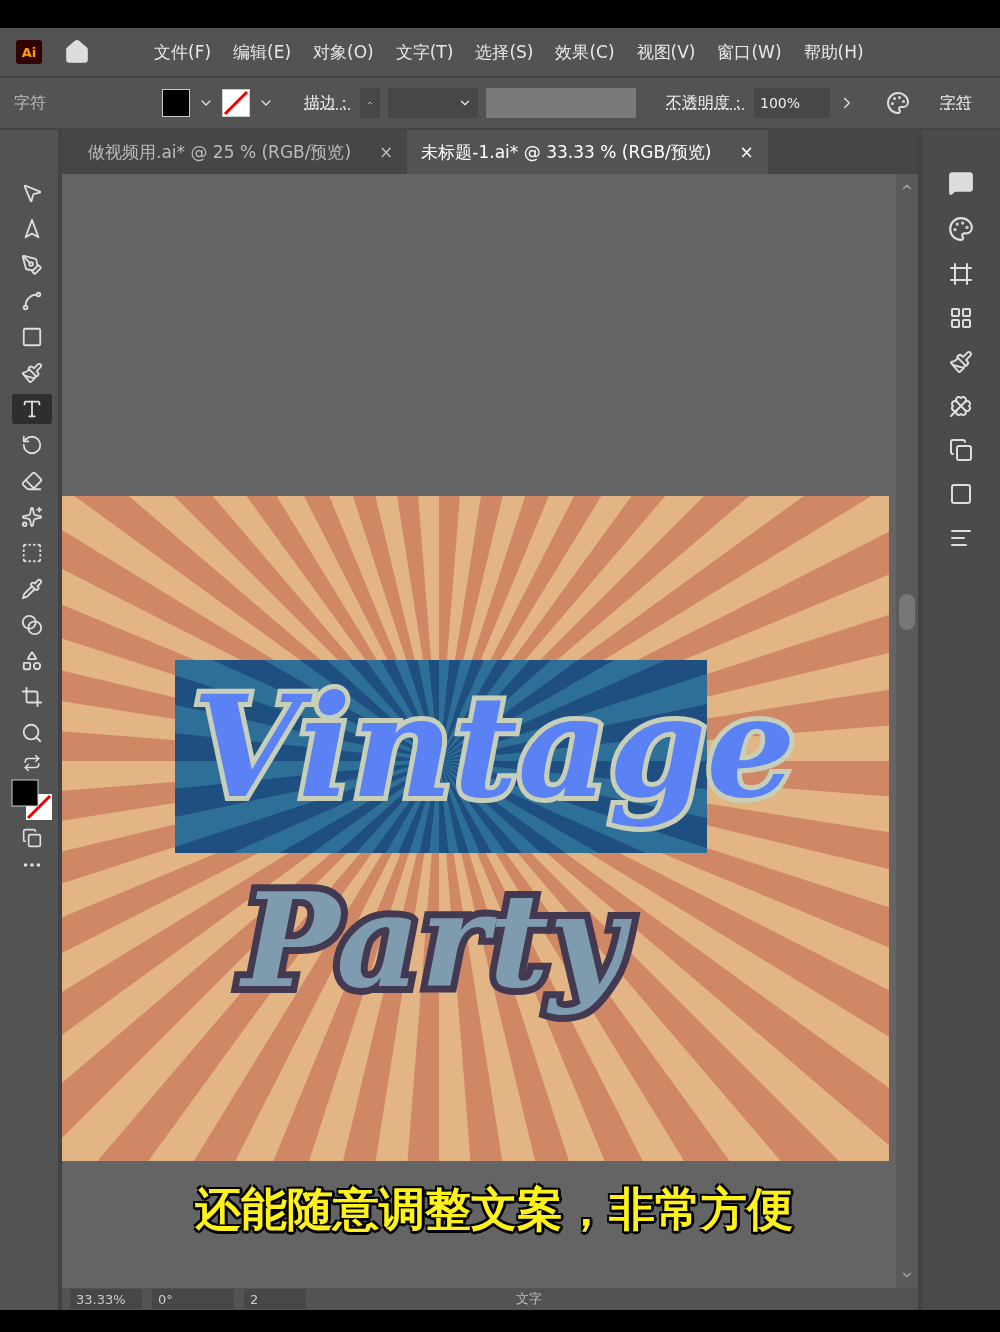  I want to click on type-tool-icon, so click(32, 409).